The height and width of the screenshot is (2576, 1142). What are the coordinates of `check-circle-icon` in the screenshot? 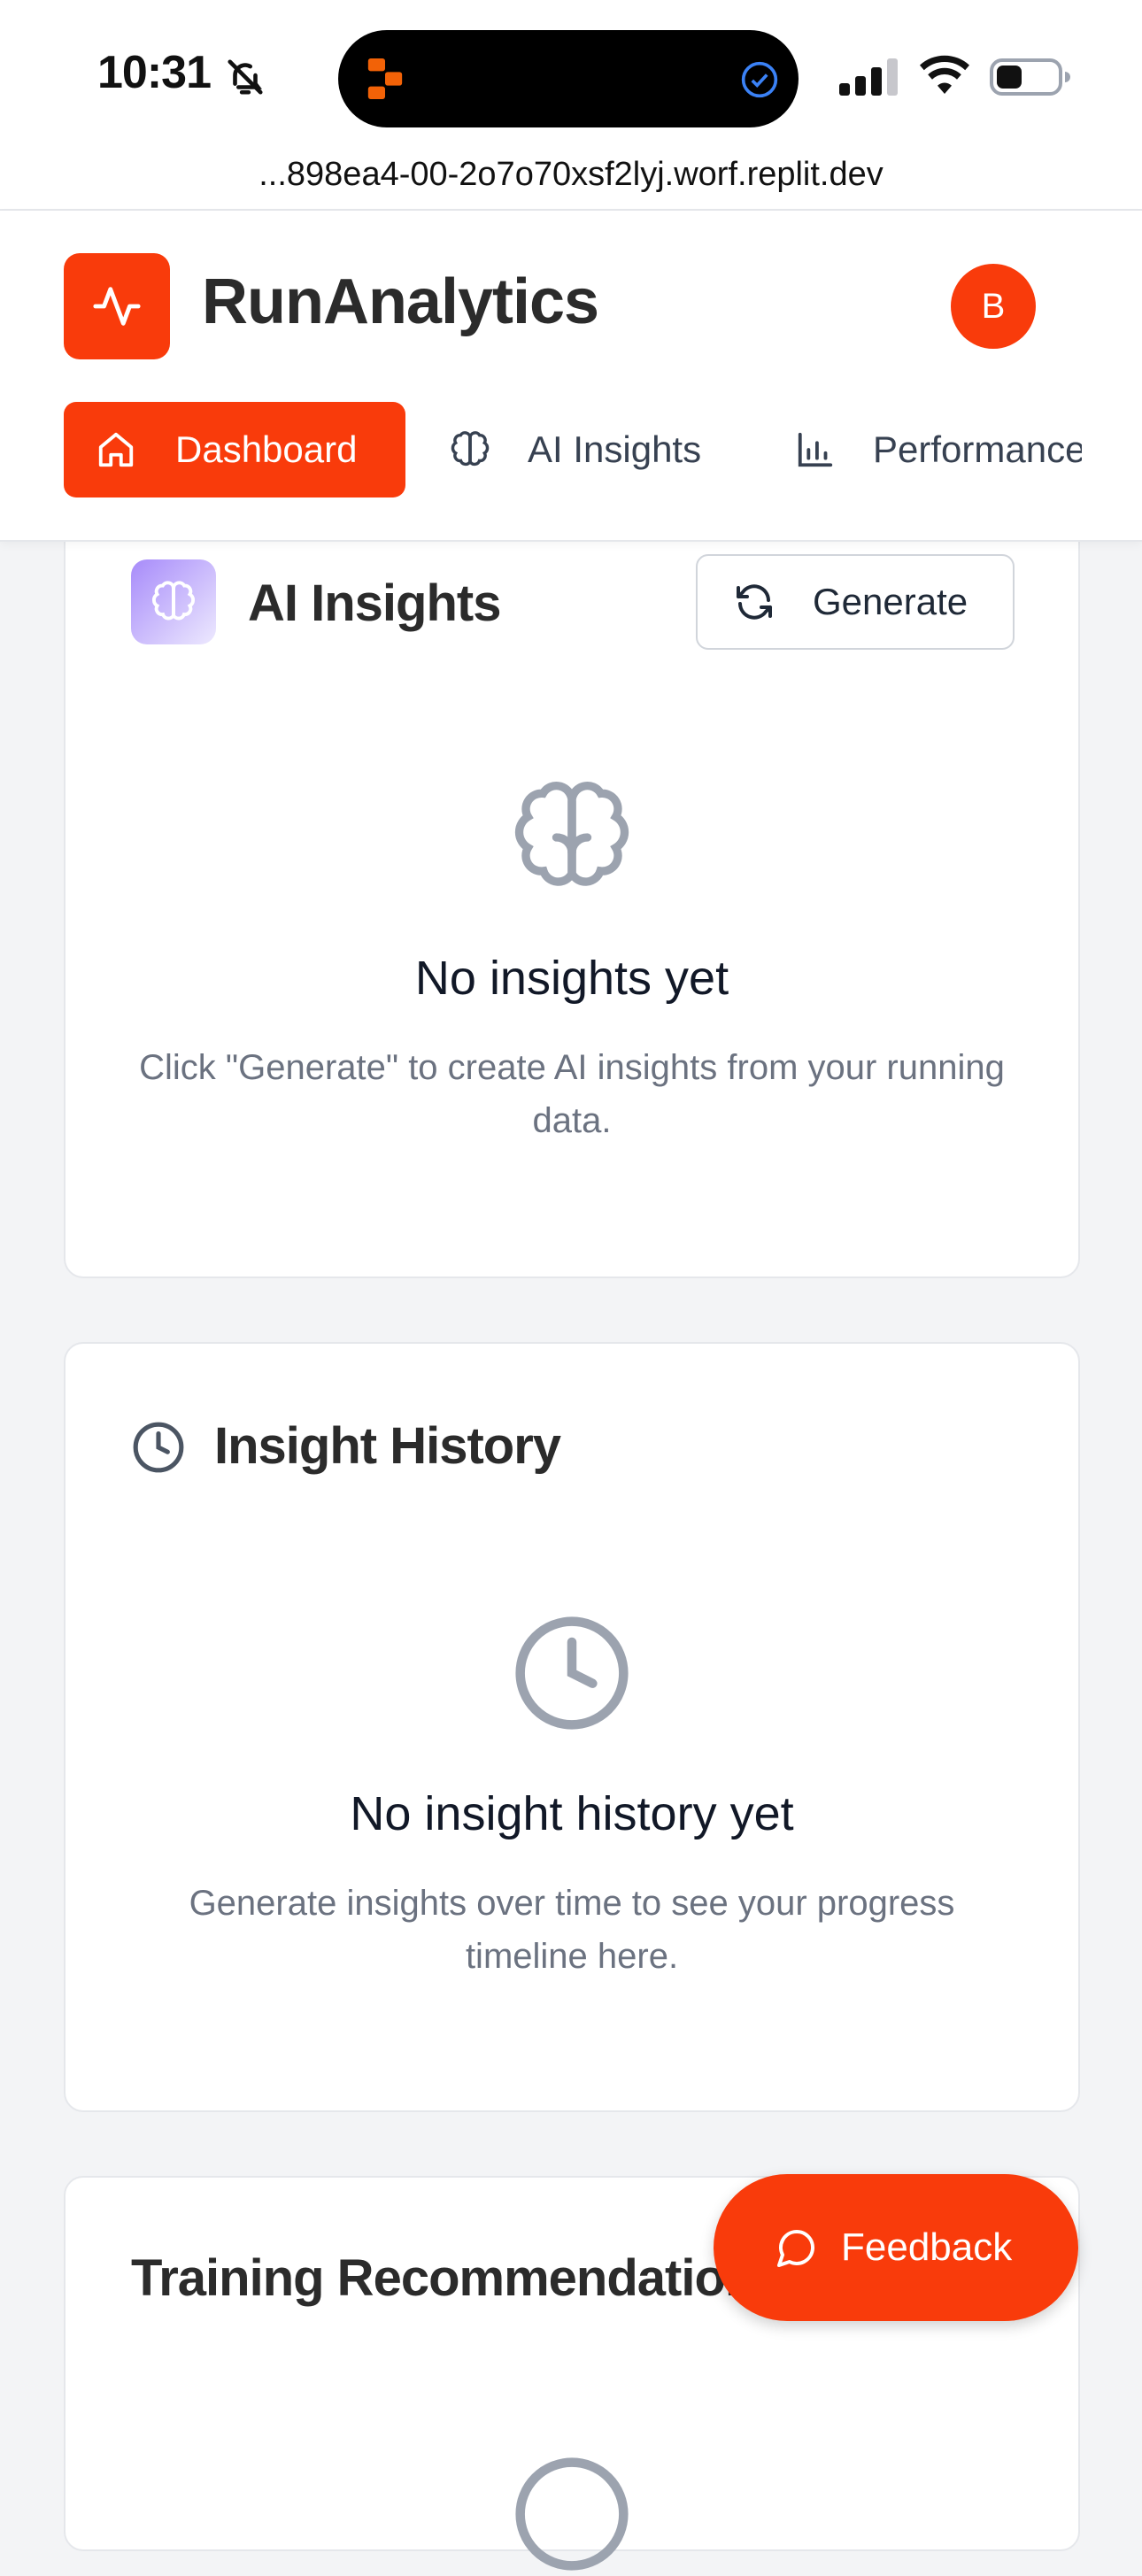 It's located at (759, 79).